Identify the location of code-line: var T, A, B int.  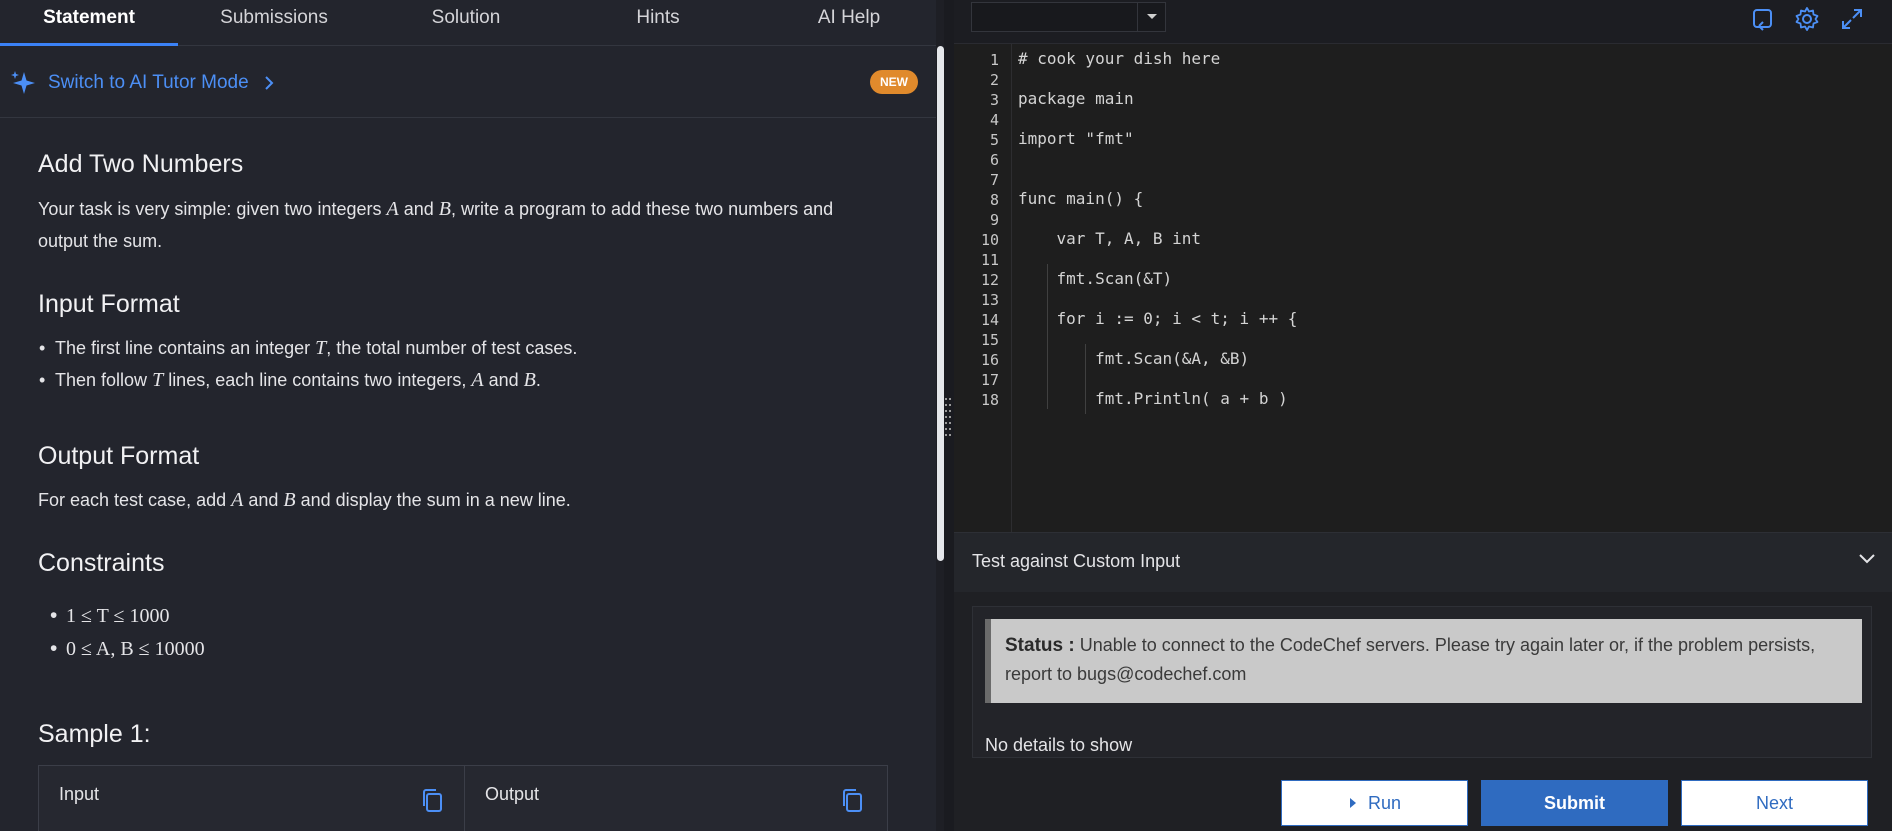
(1110, 238).